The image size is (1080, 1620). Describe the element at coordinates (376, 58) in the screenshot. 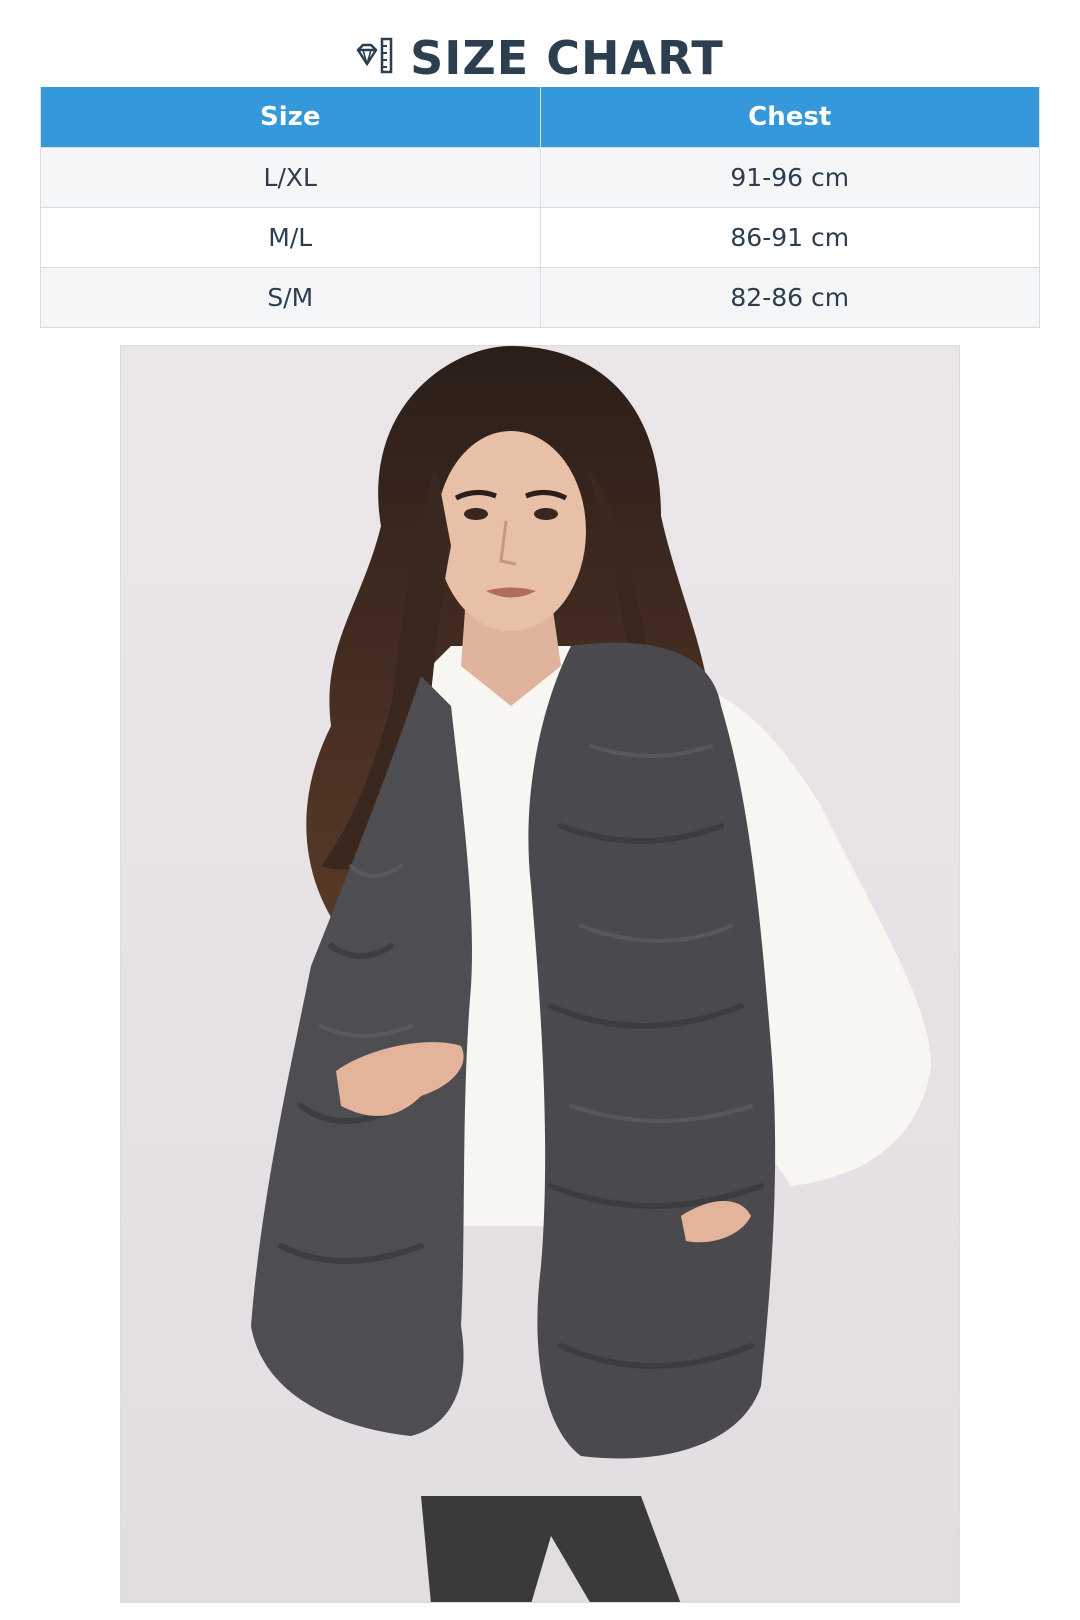

I see `diamond-ruler-icon` at that location.